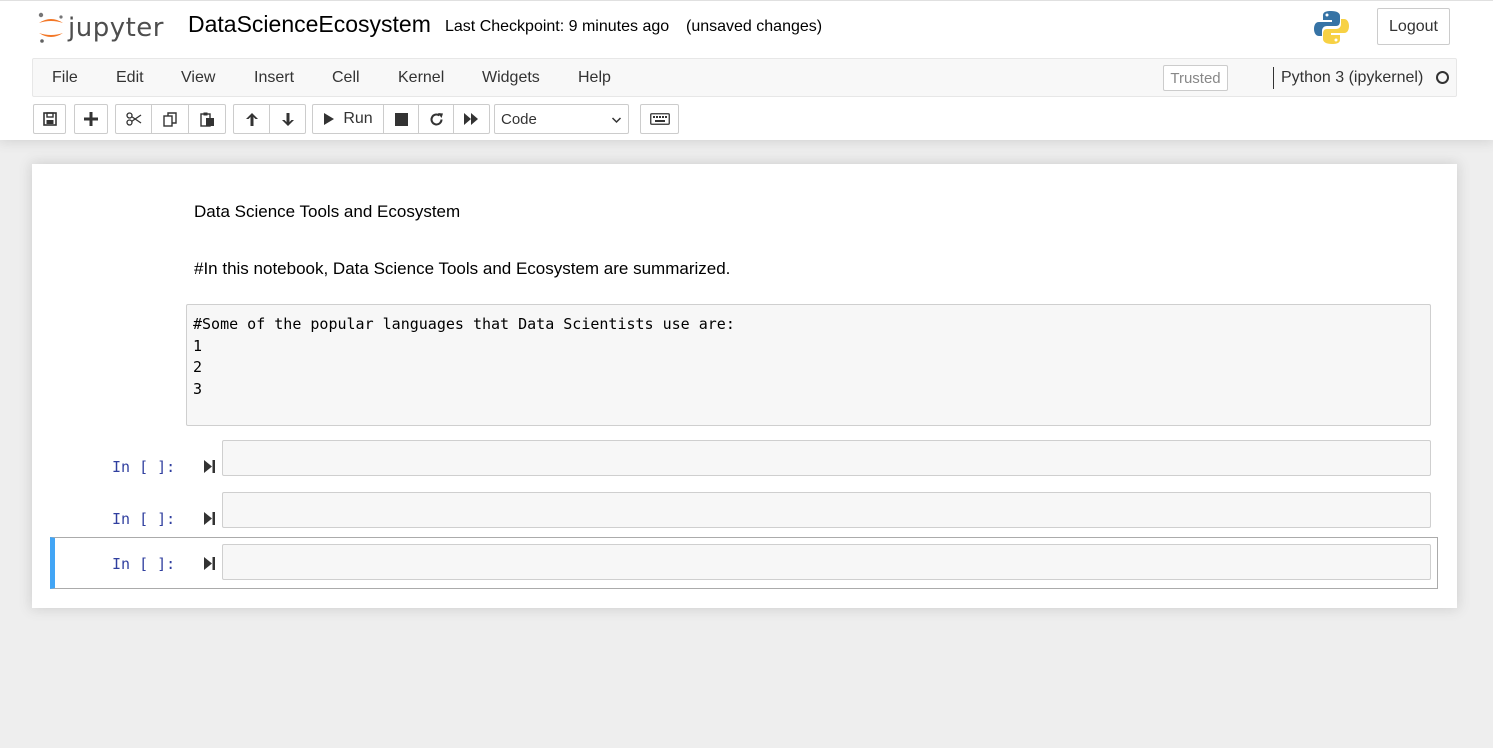  I want to click on menu-view: View, so click(198, 78).